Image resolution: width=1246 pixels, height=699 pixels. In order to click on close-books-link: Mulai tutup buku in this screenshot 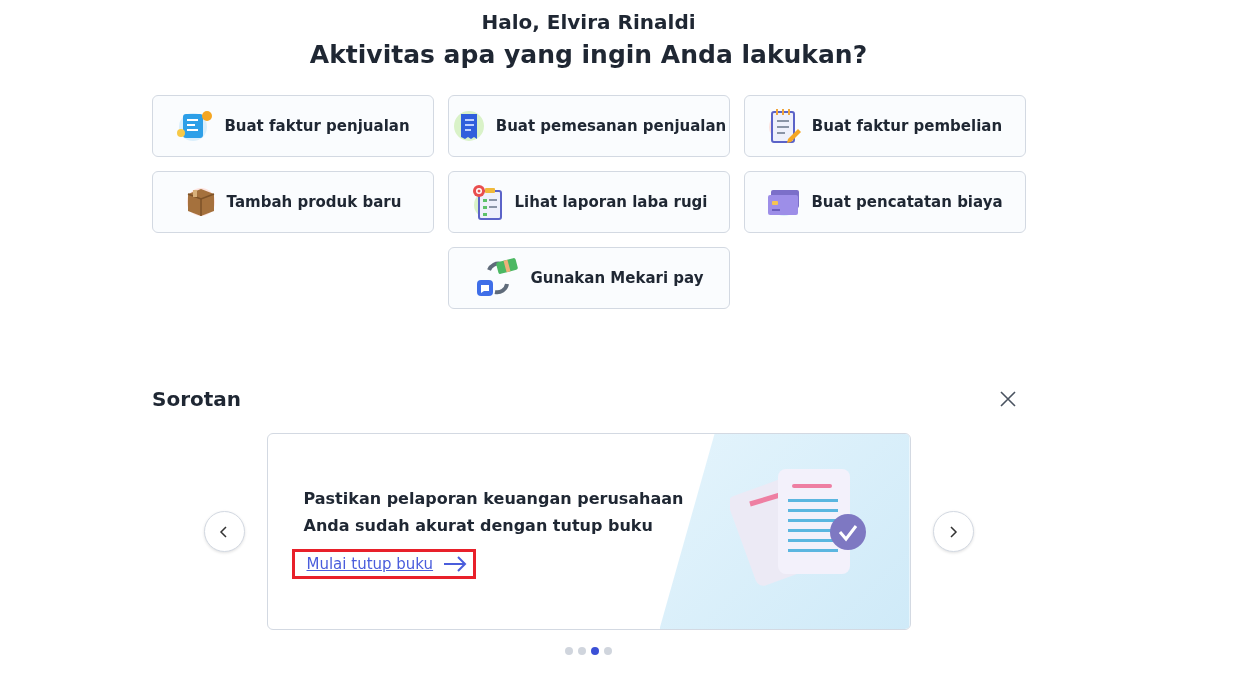, I will do `click(384, 563)`.